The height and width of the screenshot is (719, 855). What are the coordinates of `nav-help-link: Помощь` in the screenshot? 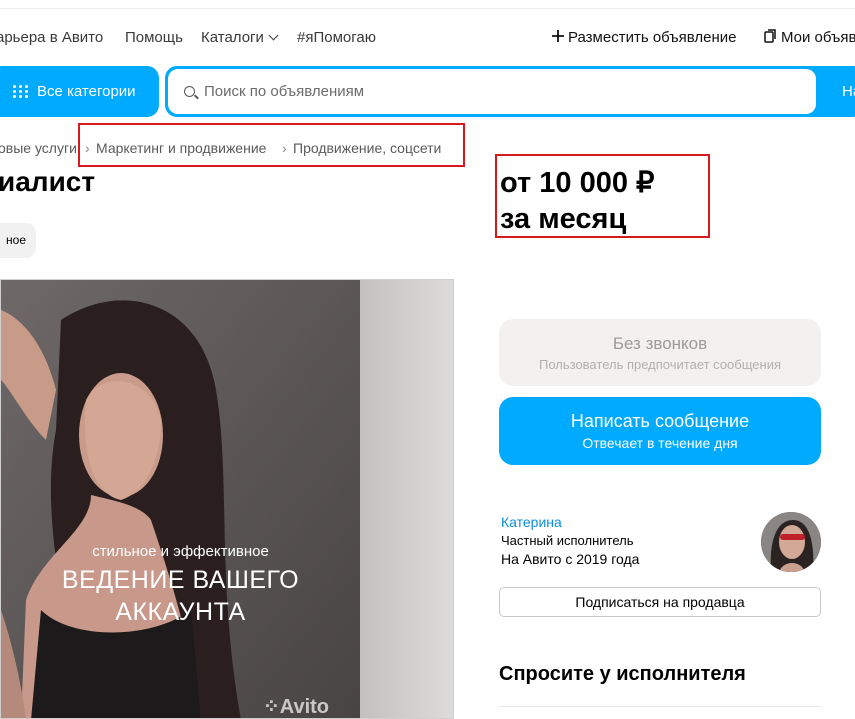 It's located at (154, 37).